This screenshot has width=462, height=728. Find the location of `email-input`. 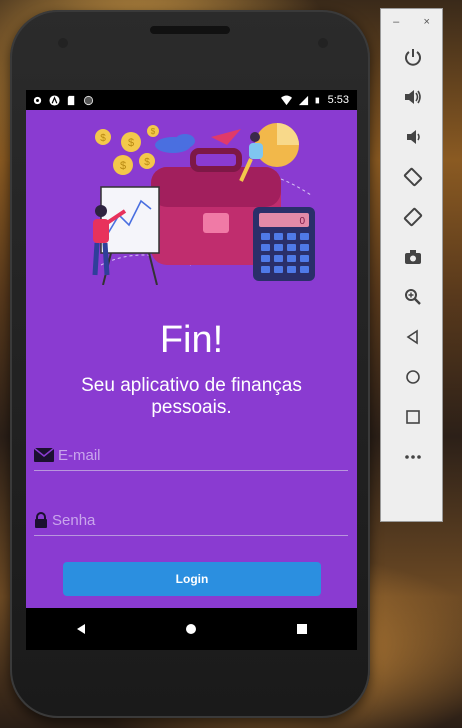

email-input is located at coordinates (186, 455).